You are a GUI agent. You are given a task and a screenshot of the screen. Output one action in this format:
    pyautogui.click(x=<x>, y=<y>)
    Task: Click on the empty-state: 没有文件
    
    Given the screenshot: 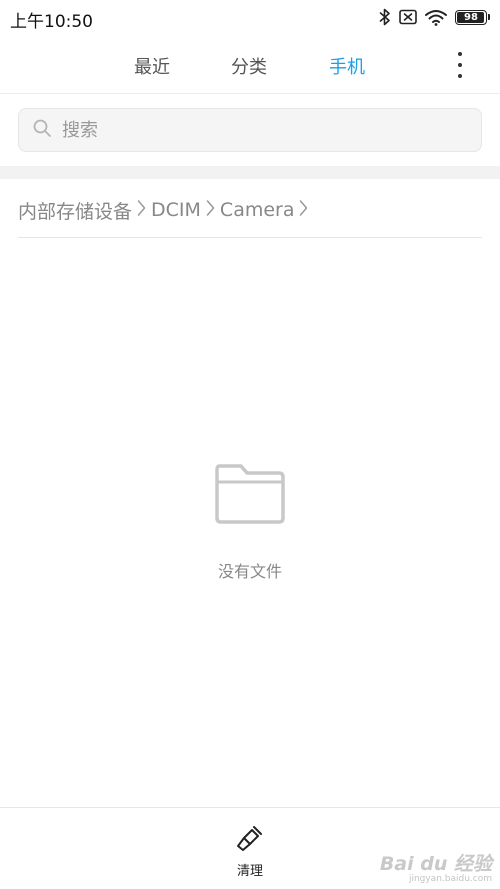 What is the action you would take?
    pyautogui.click(x=250, y=521)
    